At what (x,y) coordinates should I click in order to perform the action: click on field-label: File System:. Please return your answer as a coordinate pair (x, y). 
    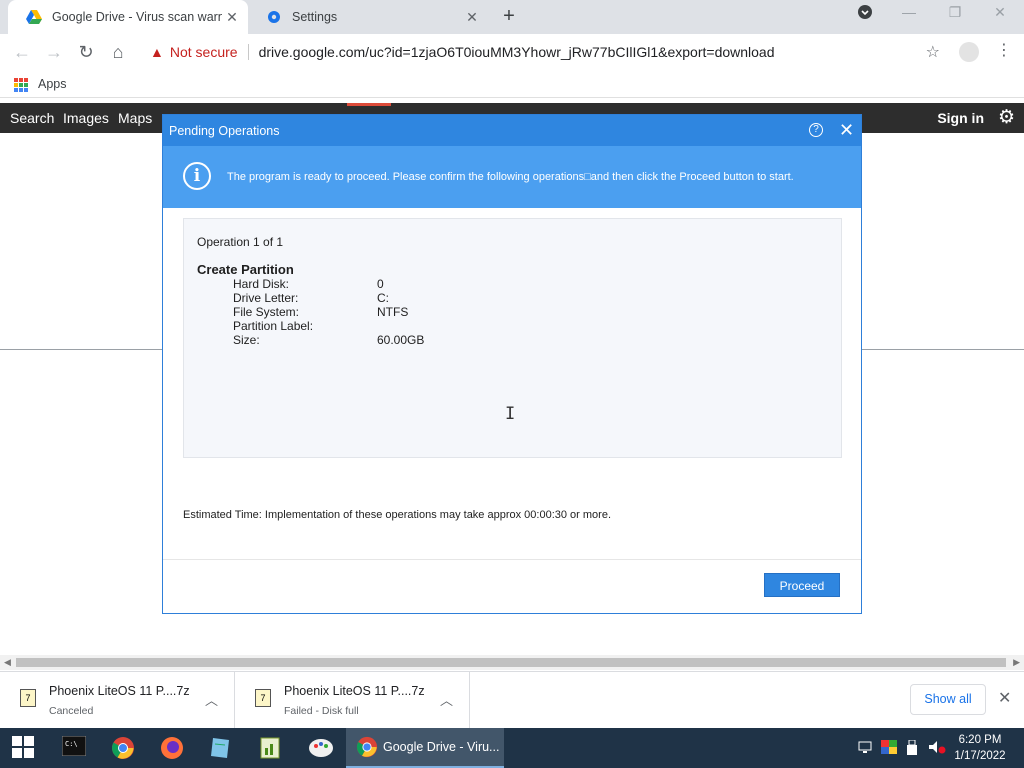
    Looking at the image, I should click on (266, 312).